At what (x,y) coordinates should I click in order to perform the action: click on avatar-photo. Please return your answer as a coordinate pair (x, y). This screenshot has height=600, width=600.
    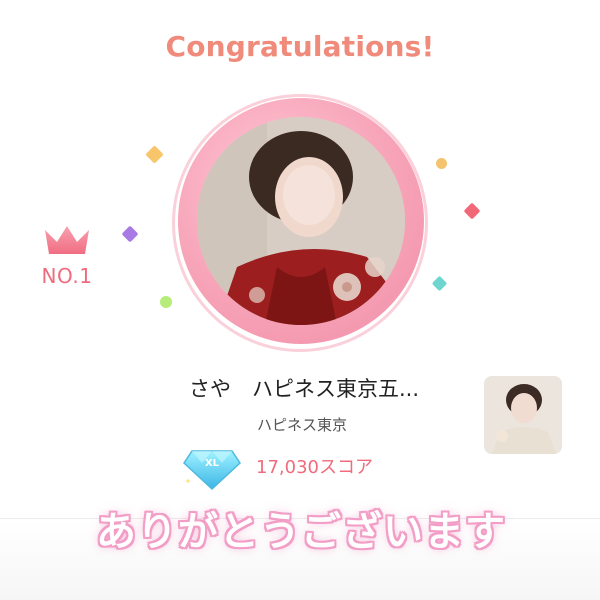
    Looking at the image, I should click on (301, 221).